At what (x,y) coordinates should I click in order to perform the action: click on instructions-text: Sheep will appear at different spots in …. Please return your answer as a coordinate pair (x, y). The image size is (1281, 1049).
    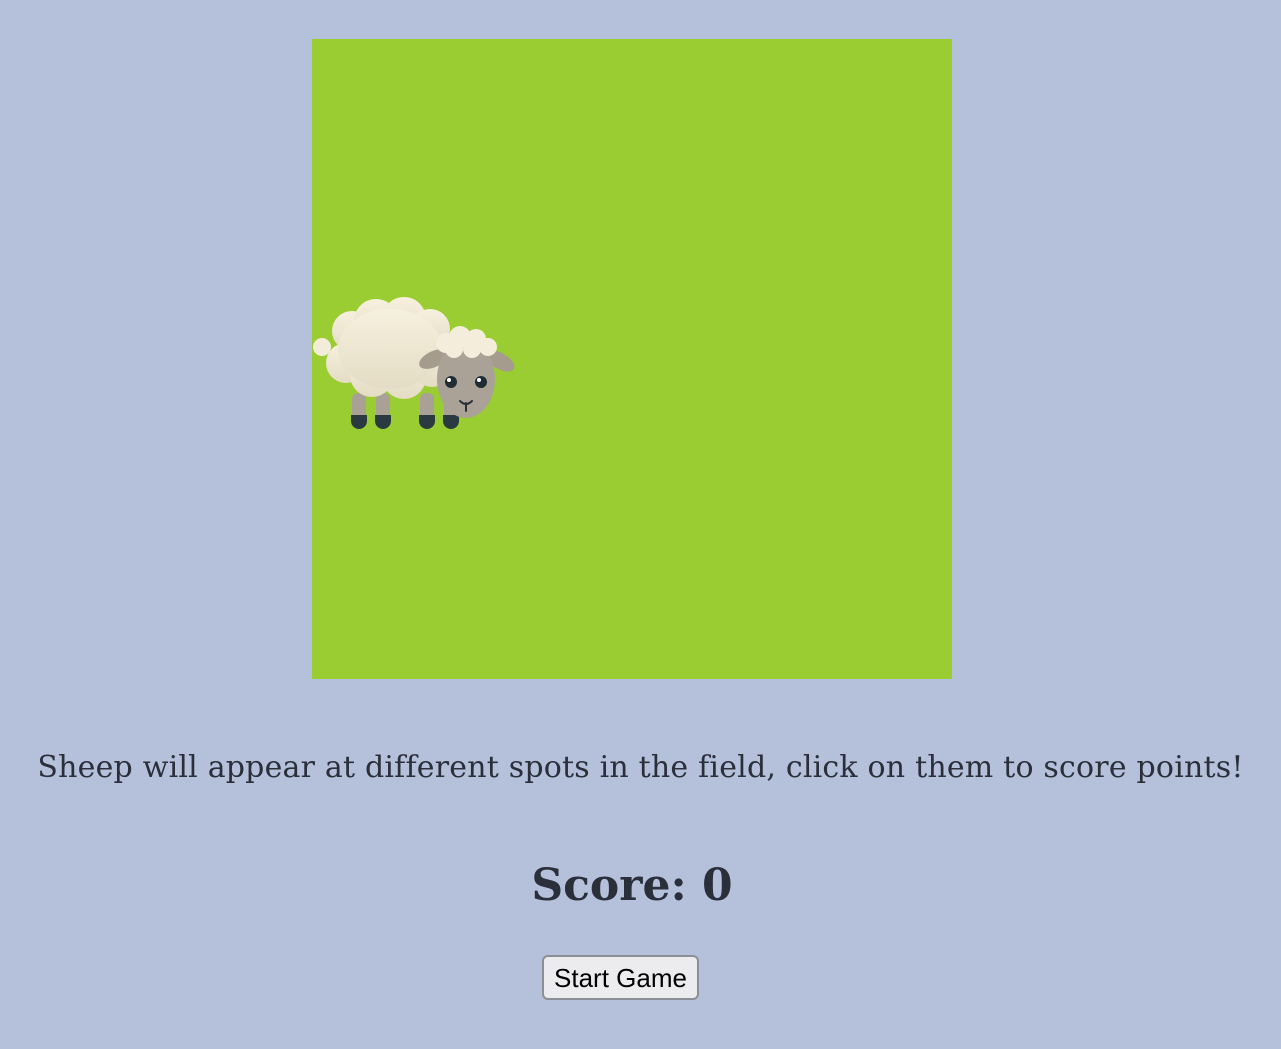
    Looking at the image, I should click on (640, 767).